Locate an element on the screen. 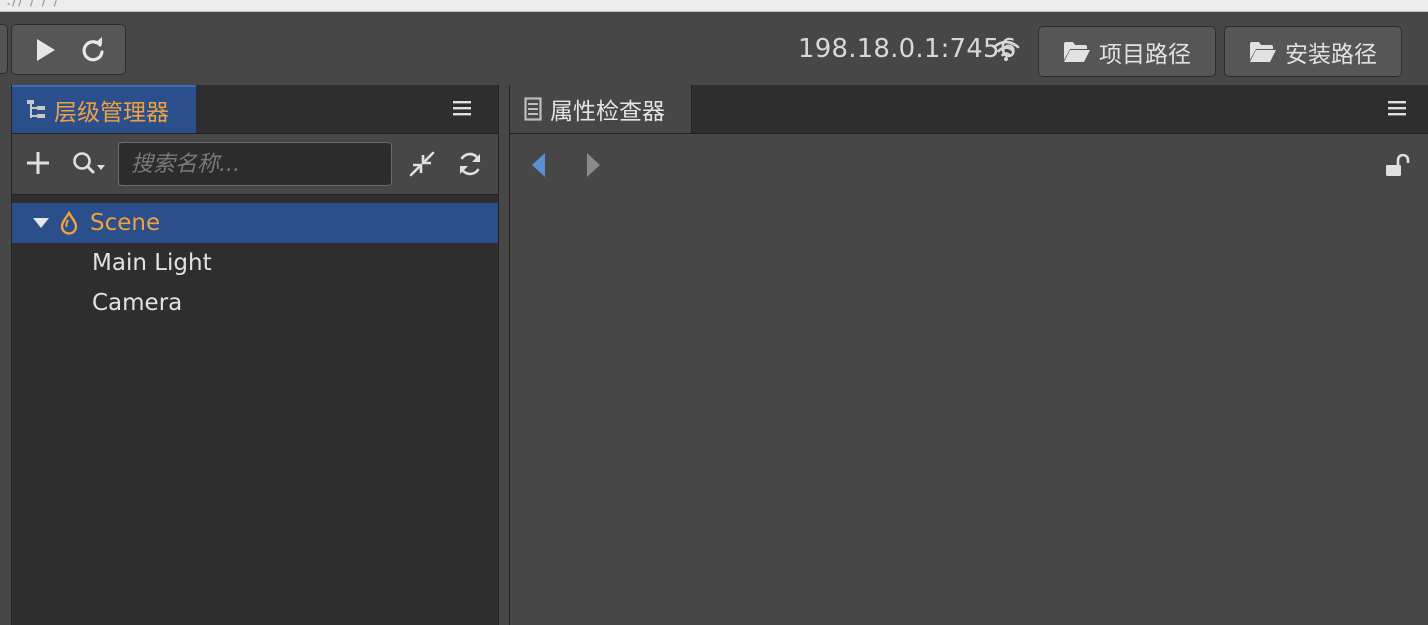 The height and width of the screenshot is (625, 1428). hierarchy-tree: Scene Main Light Camera is located at coordinates (255, 263).